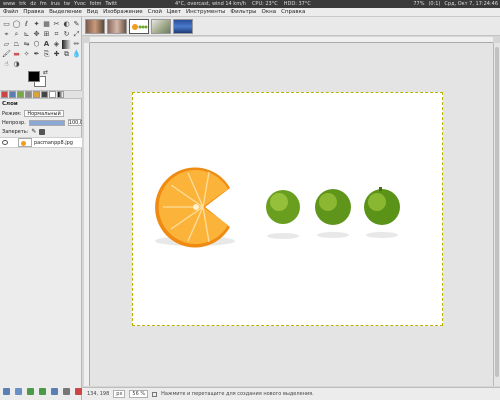 The height and width of the screenshot is (400, 500). I want to click on opacity-slider, so click(46, 122).